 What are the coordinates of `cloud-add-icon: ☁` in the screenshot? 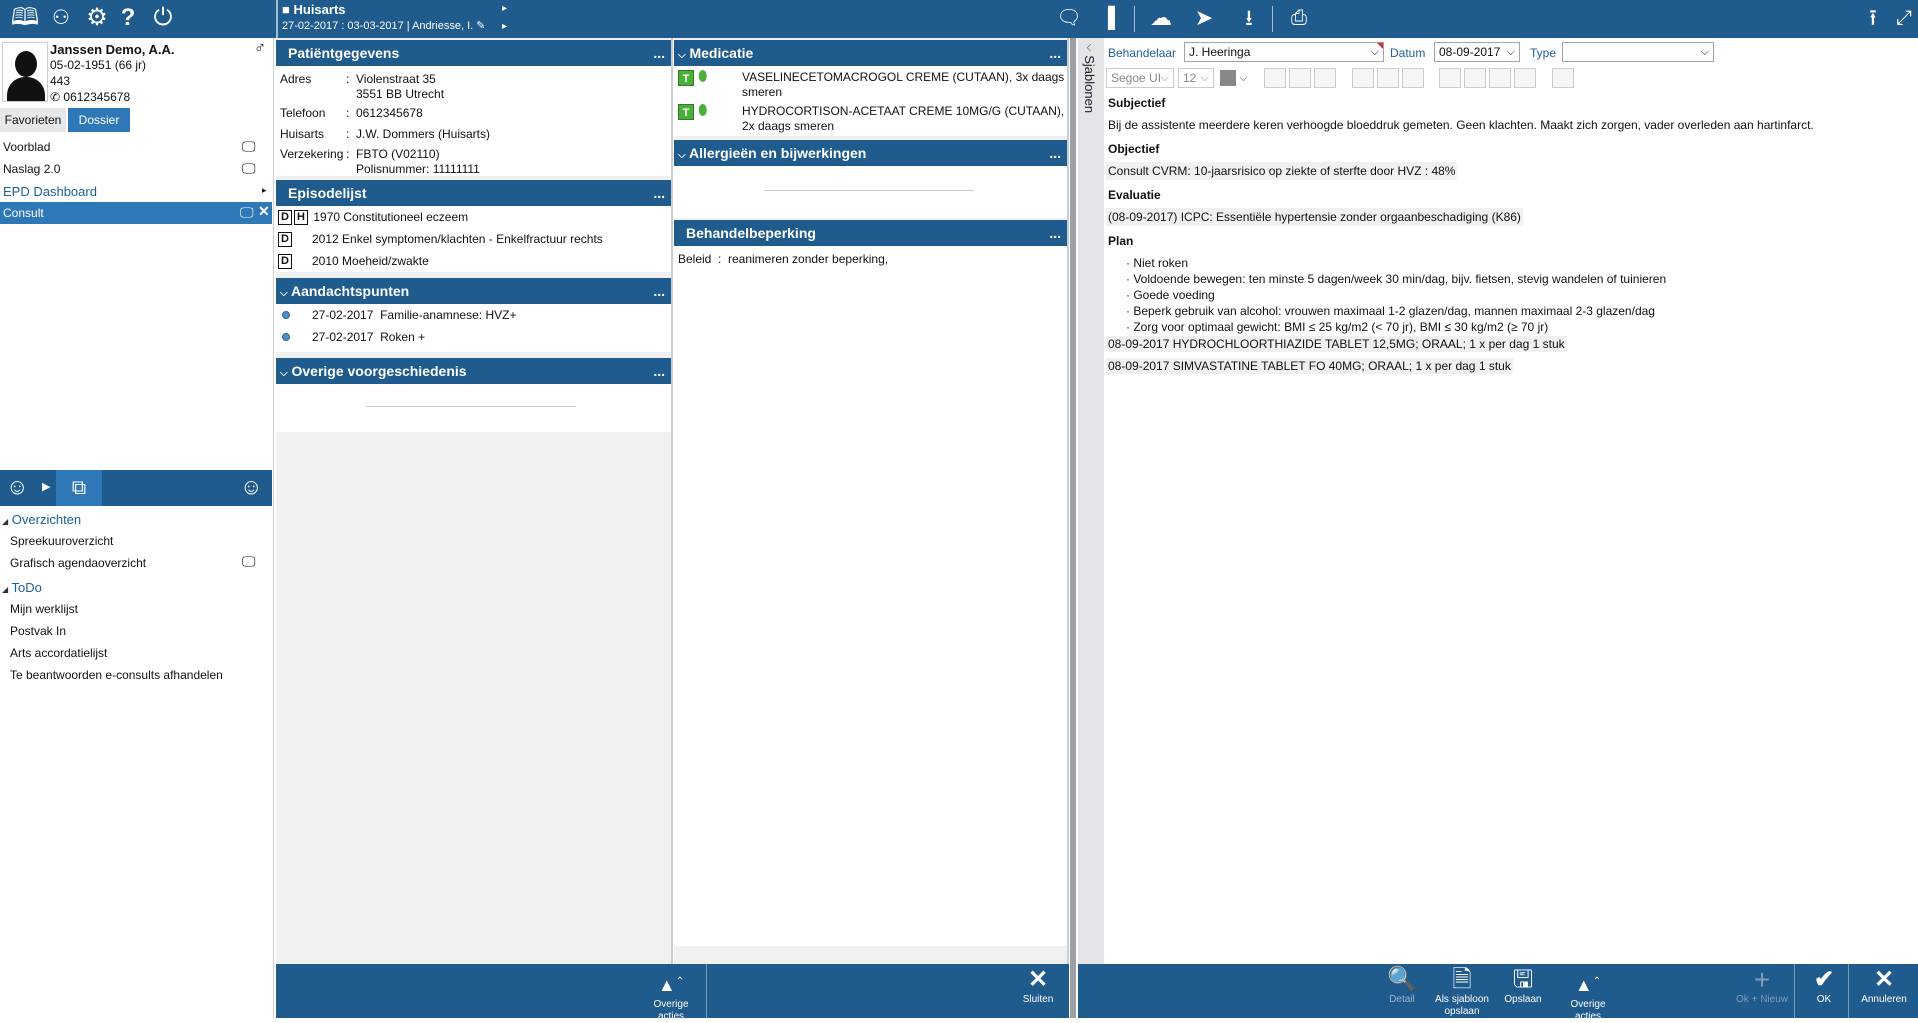 It's located at (1161, 19).